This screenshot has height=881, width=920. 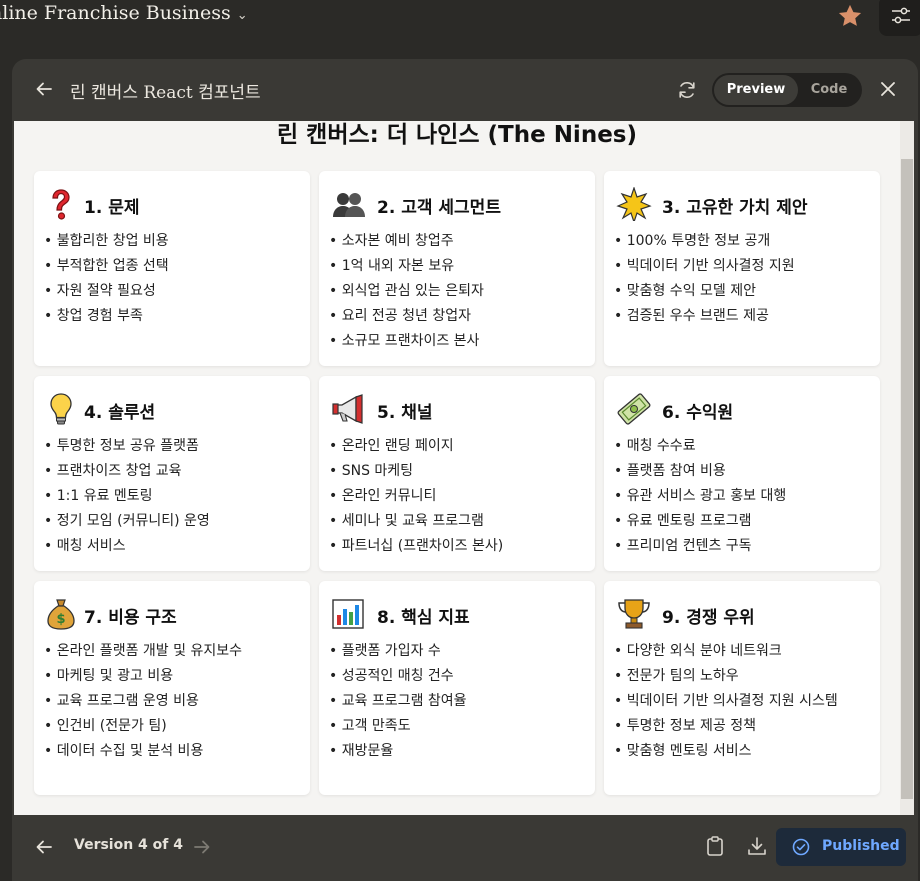 I want to click on list-item: 온라인 커뮤니티, so click(x=458, y=496).